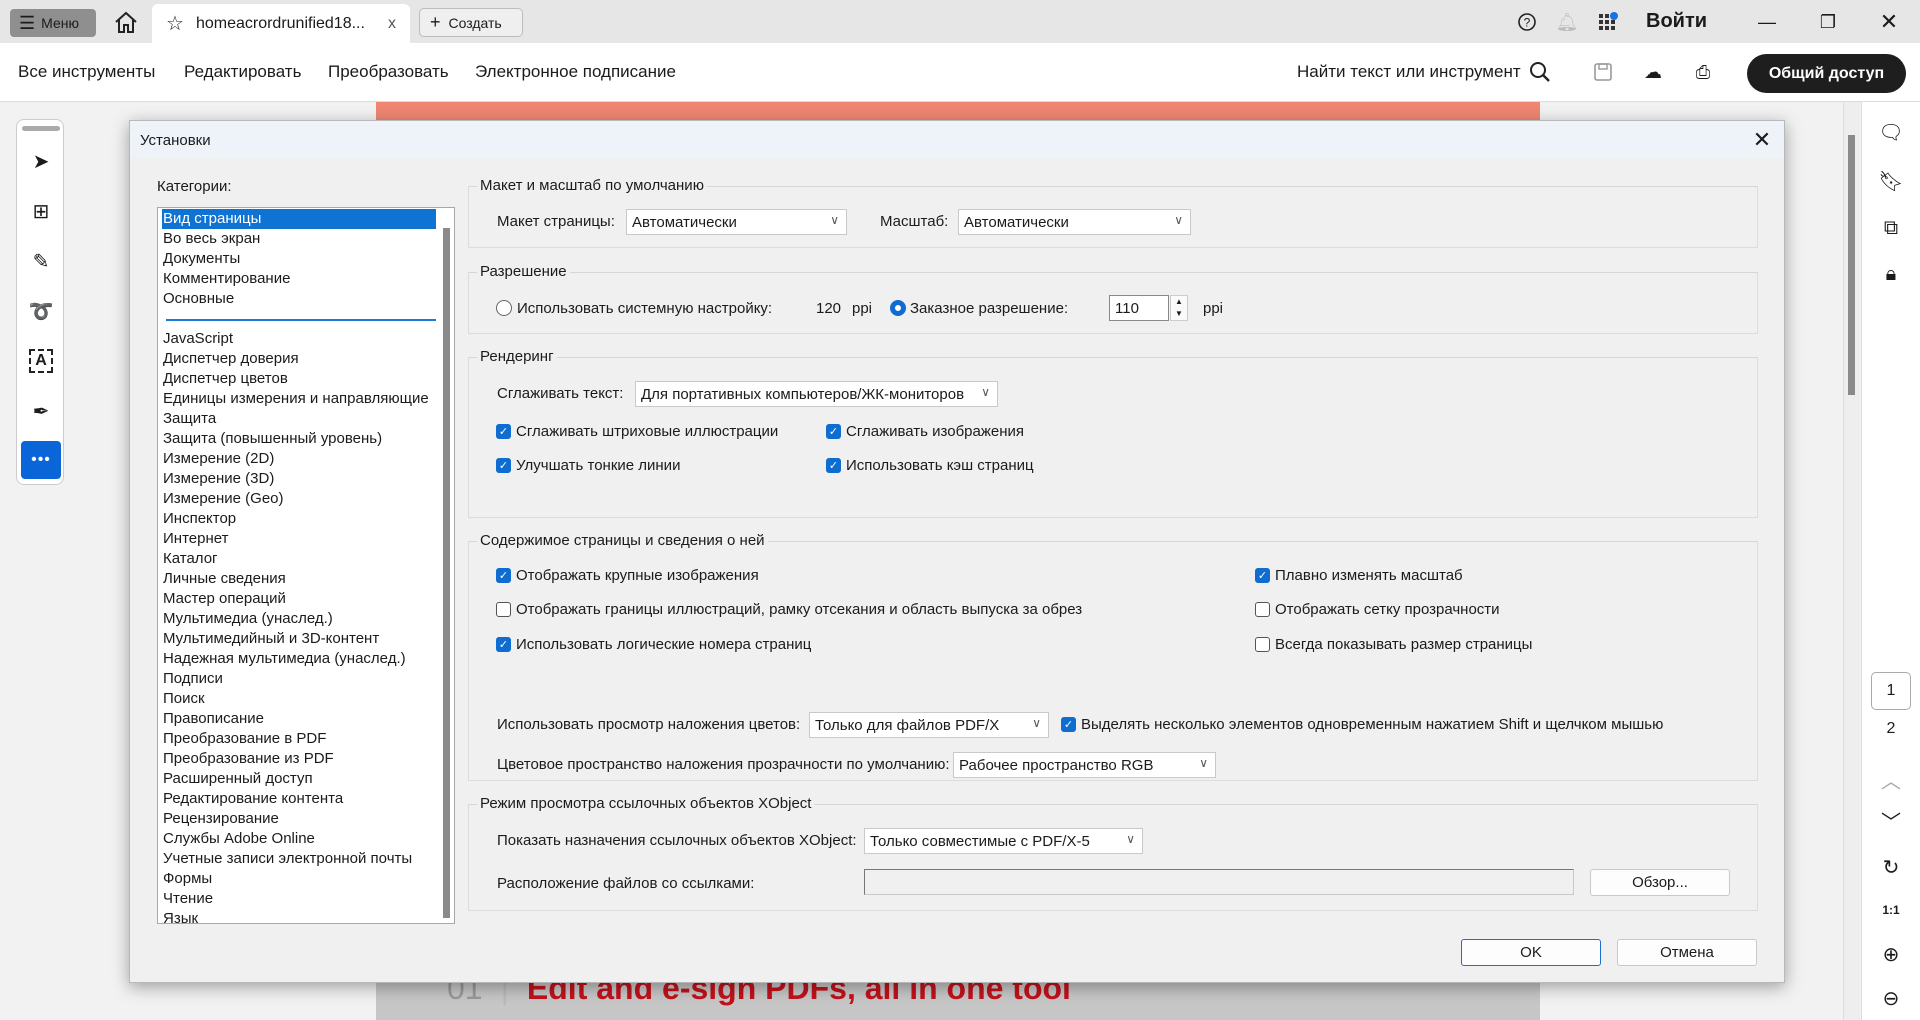 This screenshot has height=1020, width=1920. What do you see at coordinates (299, 579) in the screenshot?
I see `category-item: Личные сведения` at bounding box center [299, 579].